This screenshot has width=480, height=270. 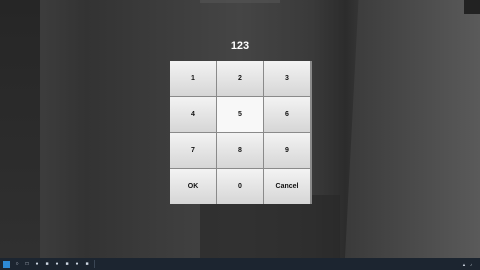 What do you see at coordinates (240, 264) in the screenshot?
I see `taskbar: ○ □ ● ■ ● ■ ● ■ ▲ ♪` at bounding box center [240, 264].